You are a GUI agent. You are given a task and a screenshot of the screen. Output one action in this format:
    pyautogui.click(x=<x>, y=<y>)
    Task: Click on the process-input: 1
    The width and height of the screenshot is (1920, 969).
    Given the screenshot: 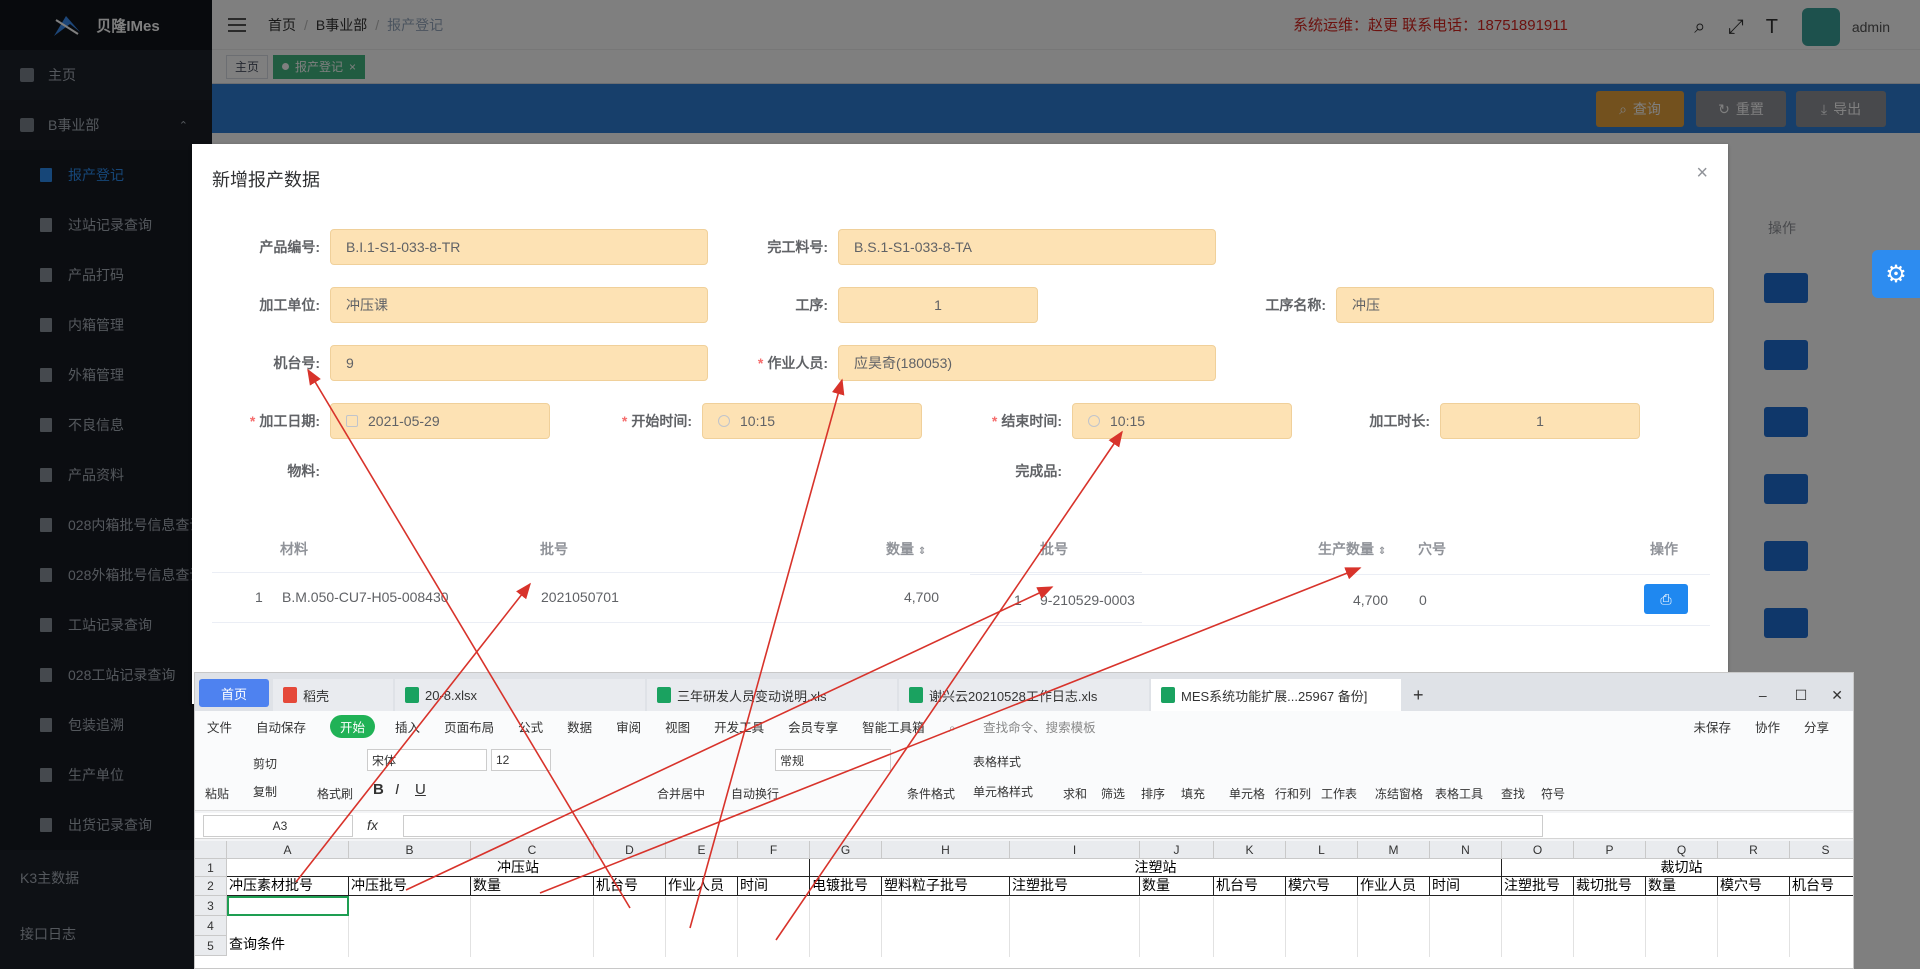 What is the action you would take?
    pyautogui.click(x=938, y=305)
    